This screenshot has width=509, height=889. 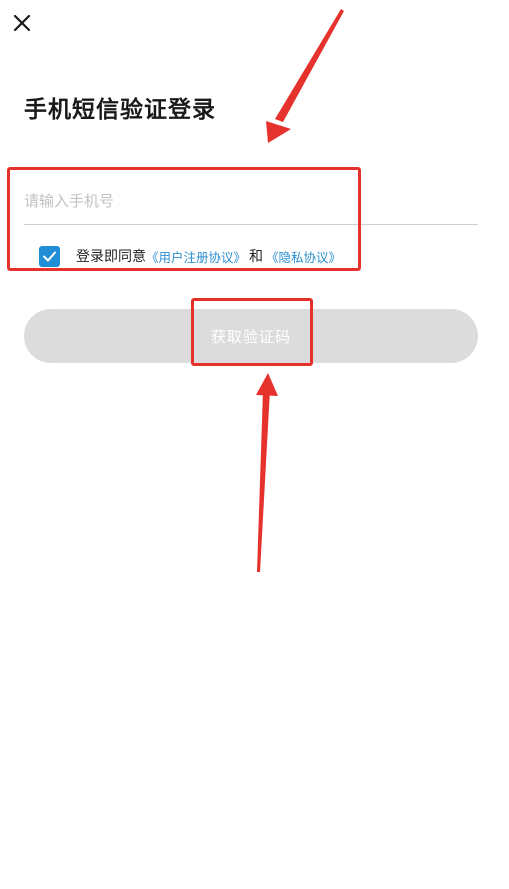 I want to click on agreement-prefix: 登录即同意, so click(x=111, y=257).